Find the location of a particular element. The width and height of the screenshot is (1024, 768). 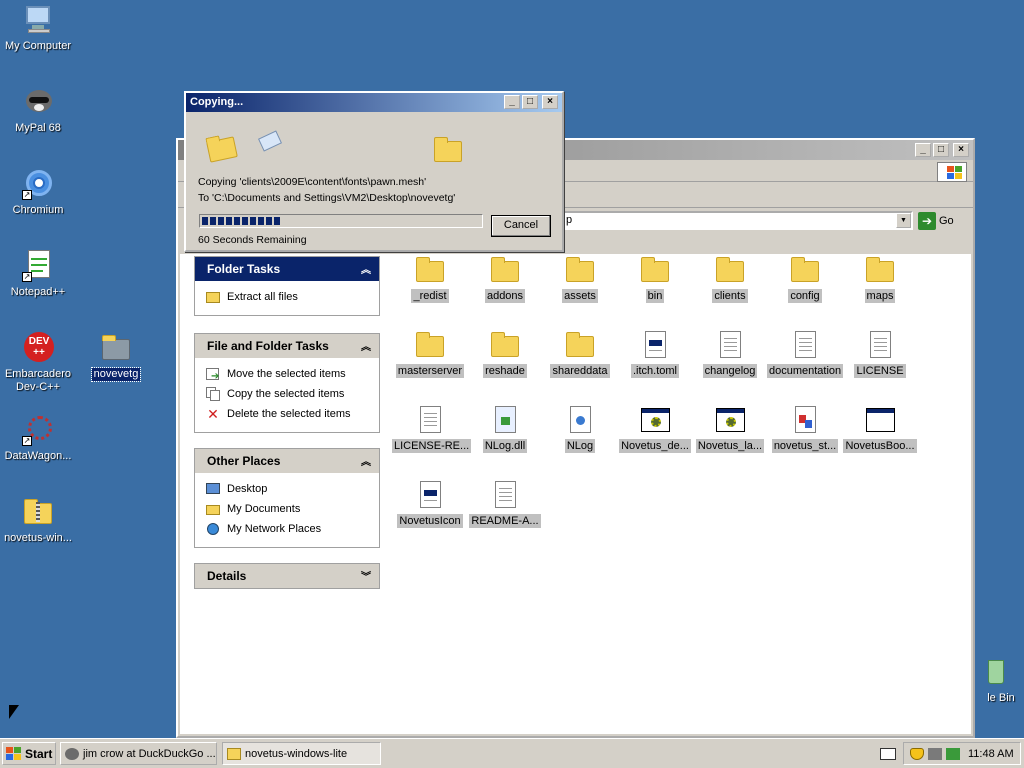

file-item: assets is located at coordinates (580, 278).